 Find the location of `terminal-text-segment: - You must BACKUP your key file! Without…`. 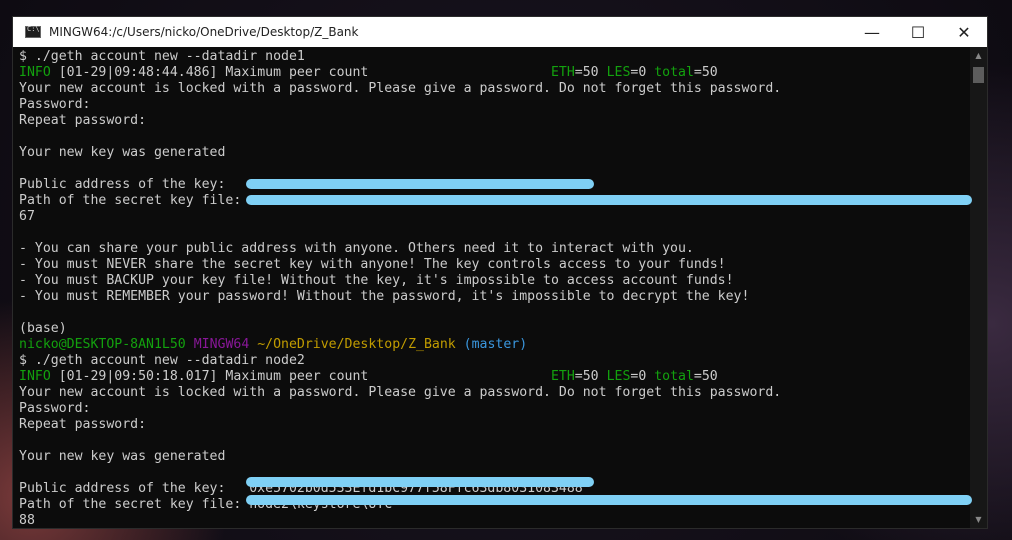

terminal-text-segment: - You must BACKUP your key file! Without… is located at coordinates (376, 280).